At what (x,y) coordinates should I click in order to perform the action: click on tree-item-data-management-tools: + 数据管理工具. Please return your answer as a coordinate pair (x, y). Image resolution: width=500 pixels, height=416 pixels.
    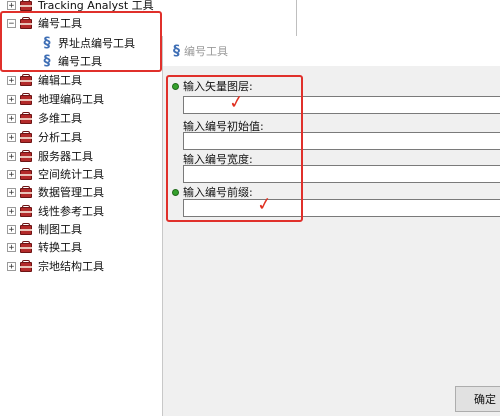
    Looking at the image, I should click on (55, 192).